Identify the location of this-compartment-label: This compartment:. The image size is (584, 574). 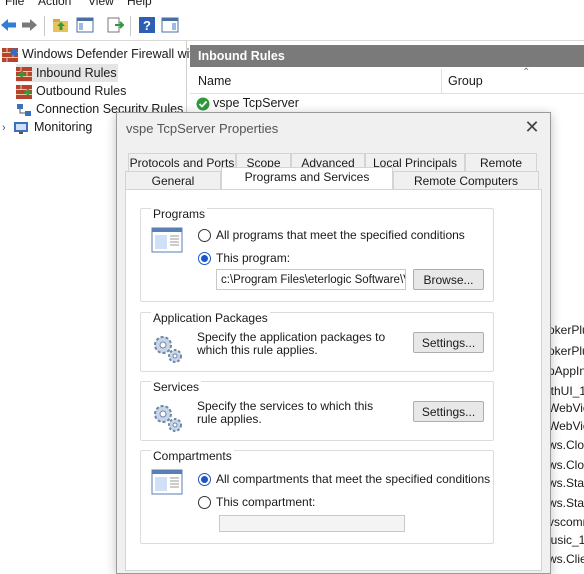
(266, 502).